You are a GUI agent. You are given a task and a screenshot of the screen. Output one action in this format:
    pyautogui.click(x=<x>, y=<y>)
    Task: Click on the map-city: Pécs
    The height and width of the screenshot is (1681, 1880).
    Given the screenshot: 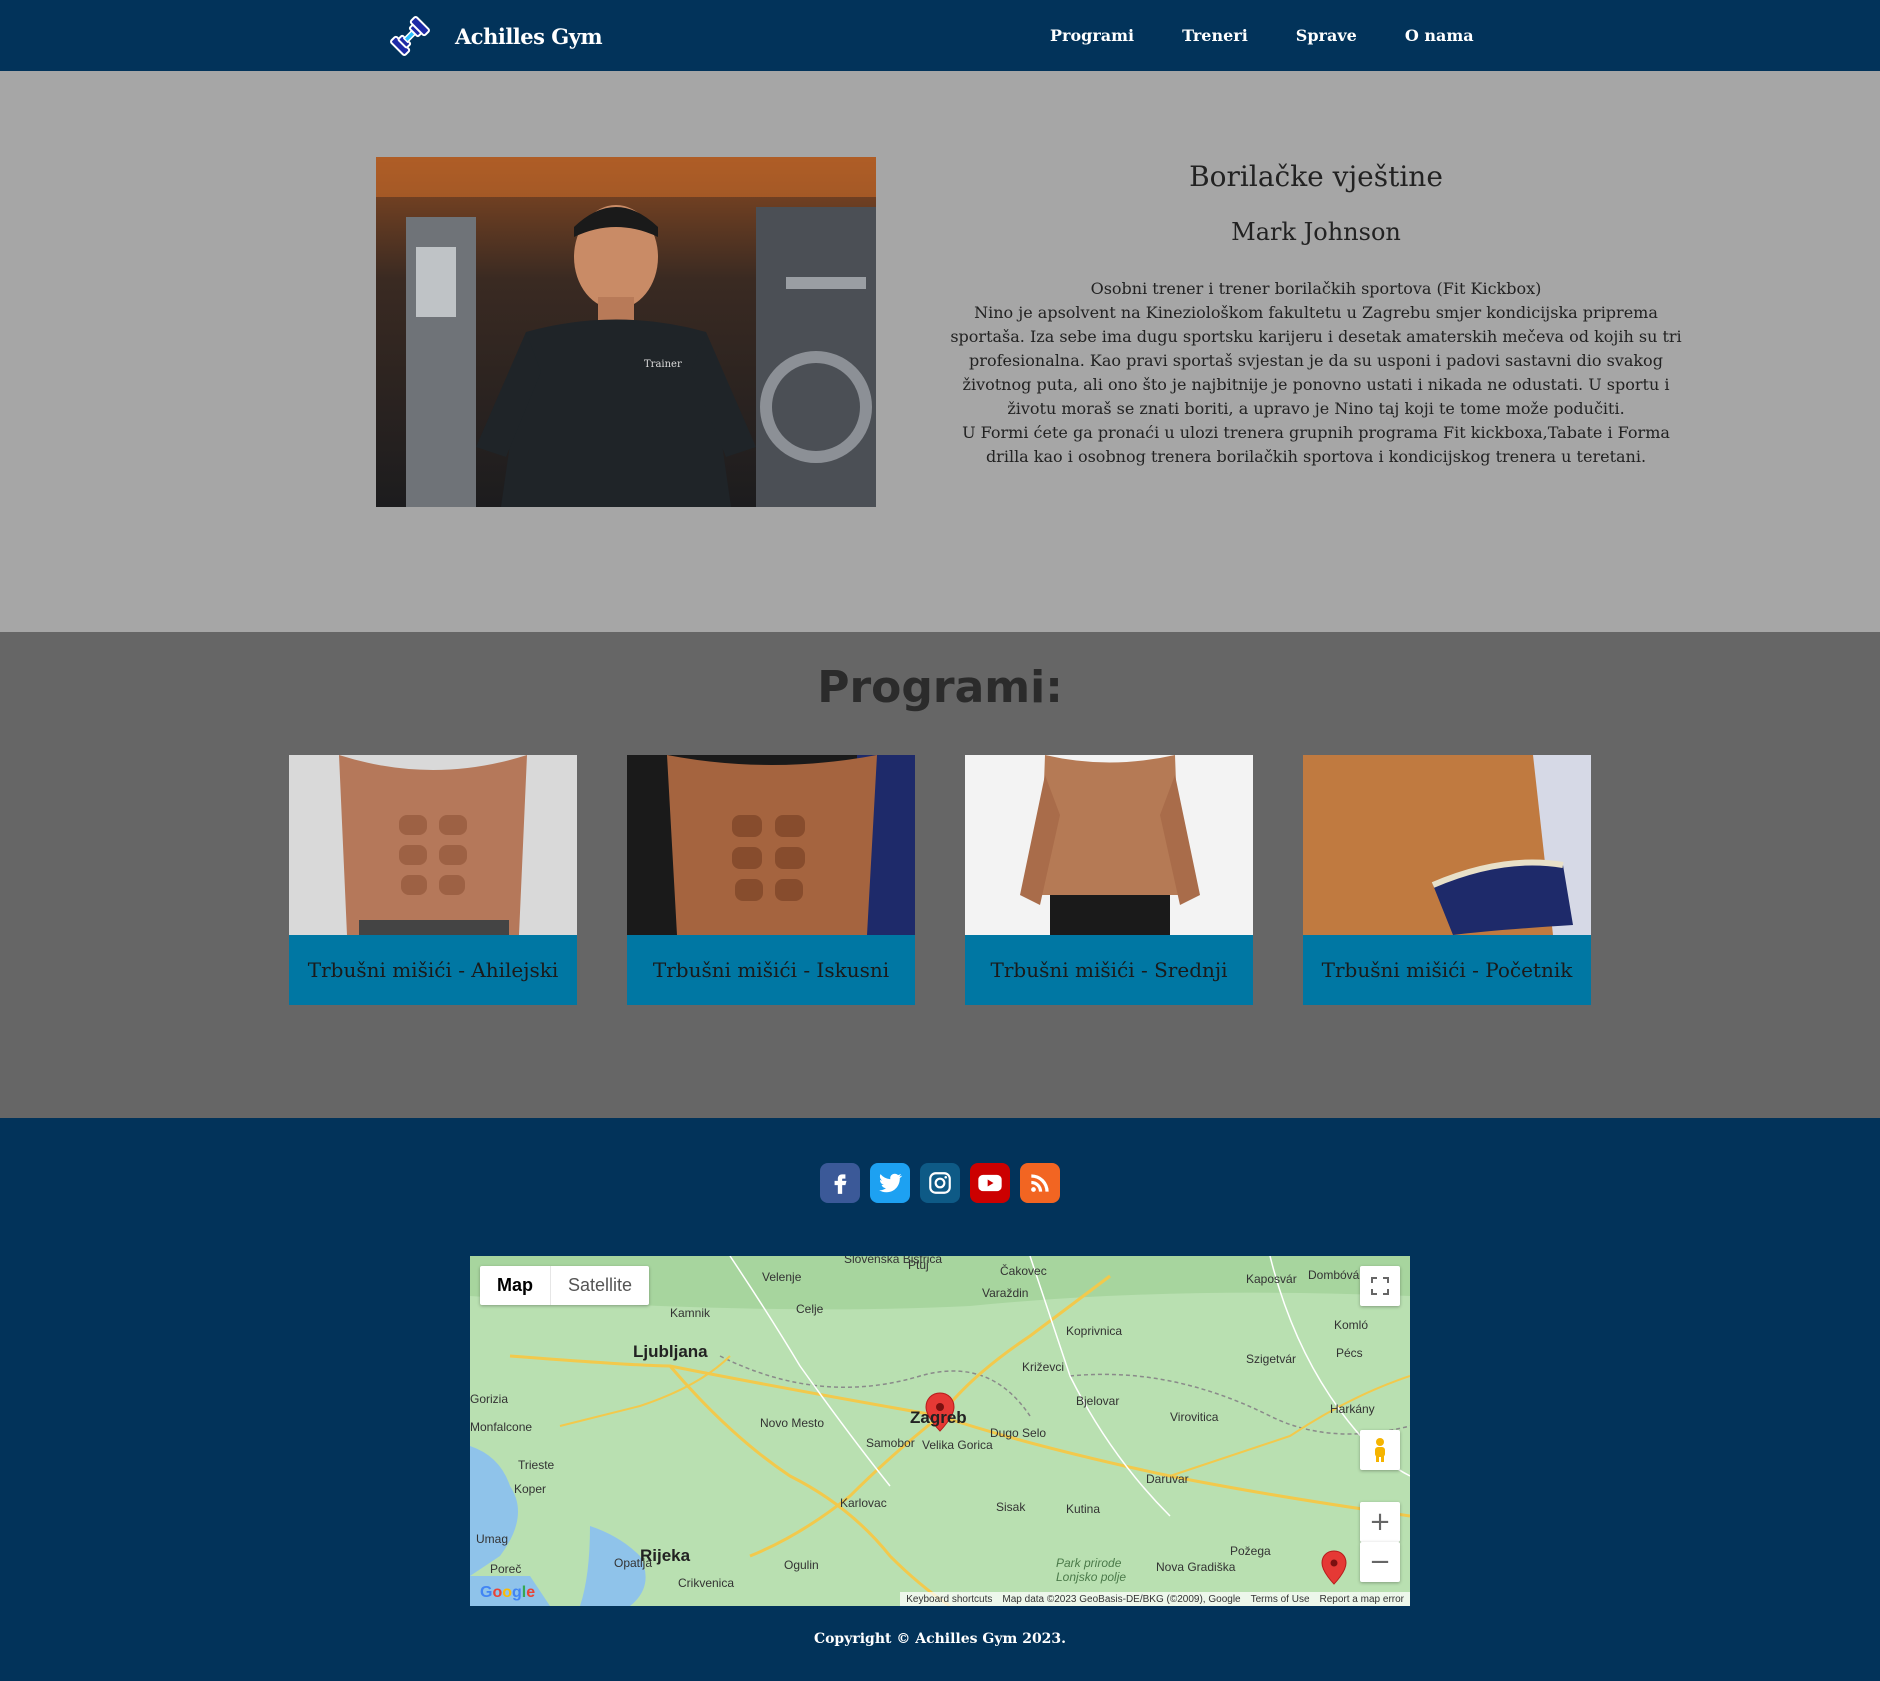 What is the action you would take?
    pyautogui.click(x=1349, y=1353)
    